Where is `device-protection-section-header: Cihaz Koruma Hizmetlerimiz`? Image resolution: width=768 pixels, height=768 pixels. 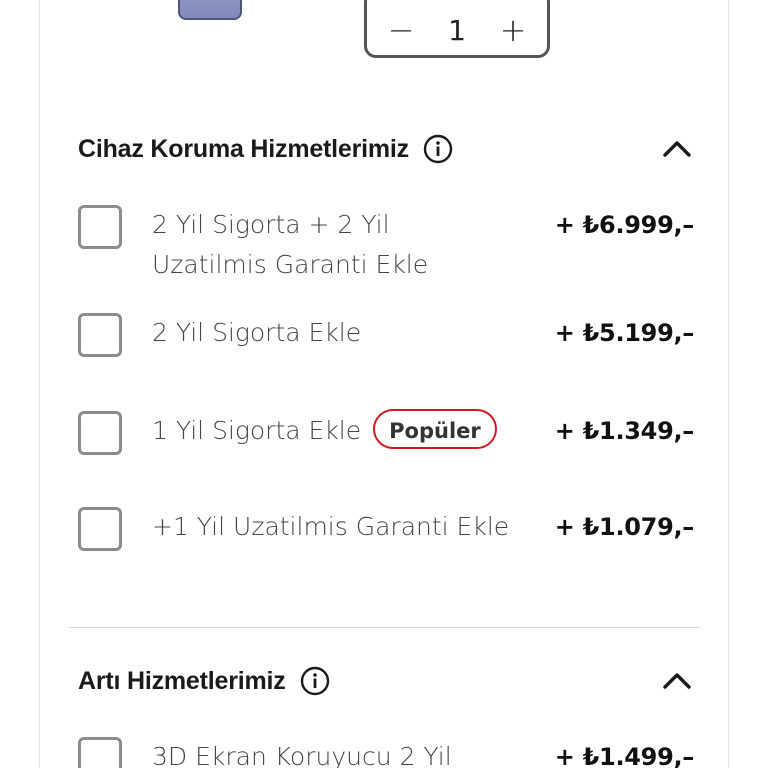
device-protection-section-header: Cihaz Koruma Hizmetlerimiz is located at coordinates (386, 149).